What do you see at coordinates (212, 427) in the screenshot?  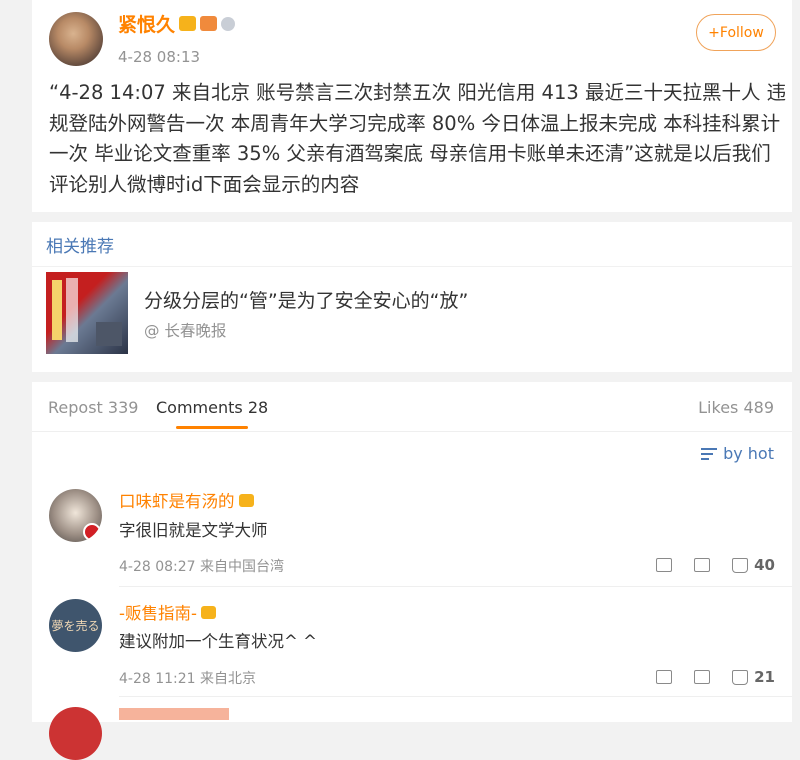 I see `active-tab-indicator` at bounding box center [212, 427].